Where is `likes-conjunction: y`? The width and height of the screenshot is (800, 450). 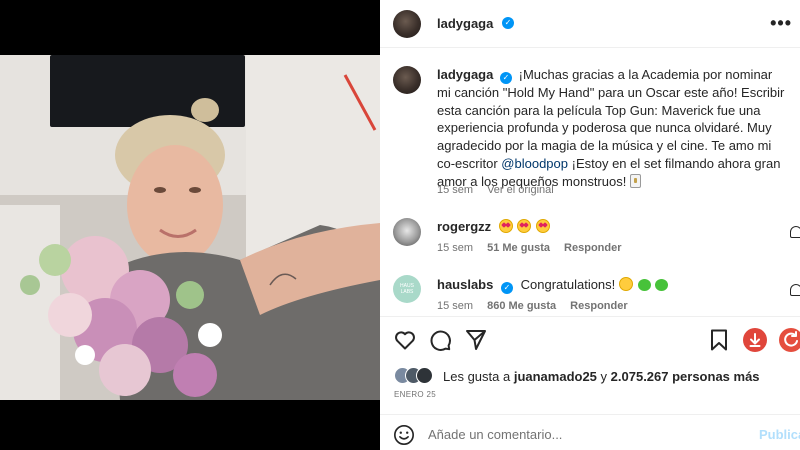
likes-conjunction: y is located at coordinates (603, 376).